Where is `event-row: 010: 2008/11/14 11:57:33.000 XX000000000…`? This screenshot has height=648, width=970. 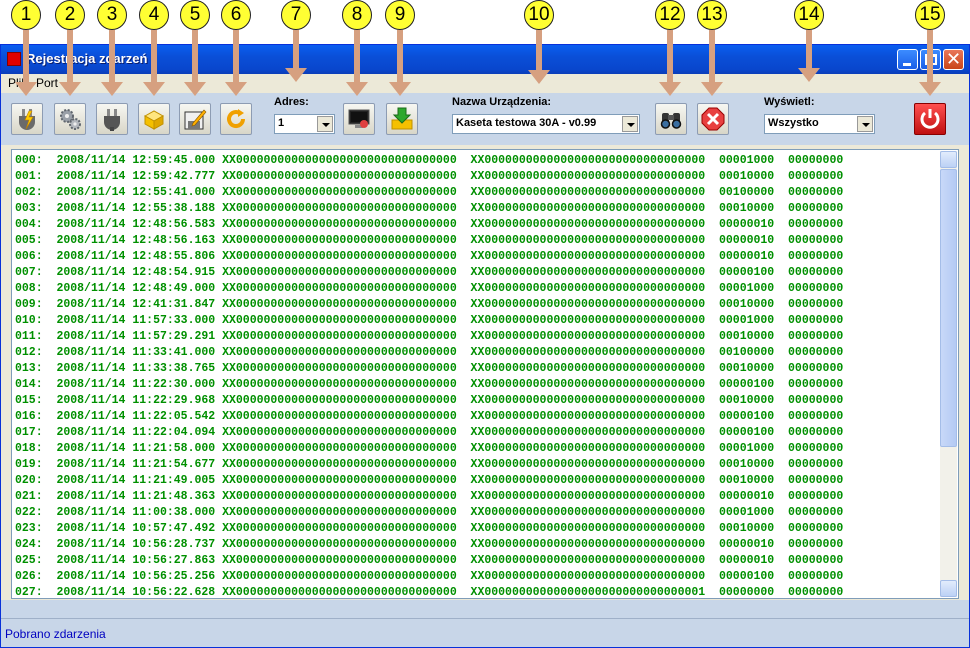 event-row: 010: 2008/11/14 11:57:33.000 XX000000000… is located at coordinates (429, 320).